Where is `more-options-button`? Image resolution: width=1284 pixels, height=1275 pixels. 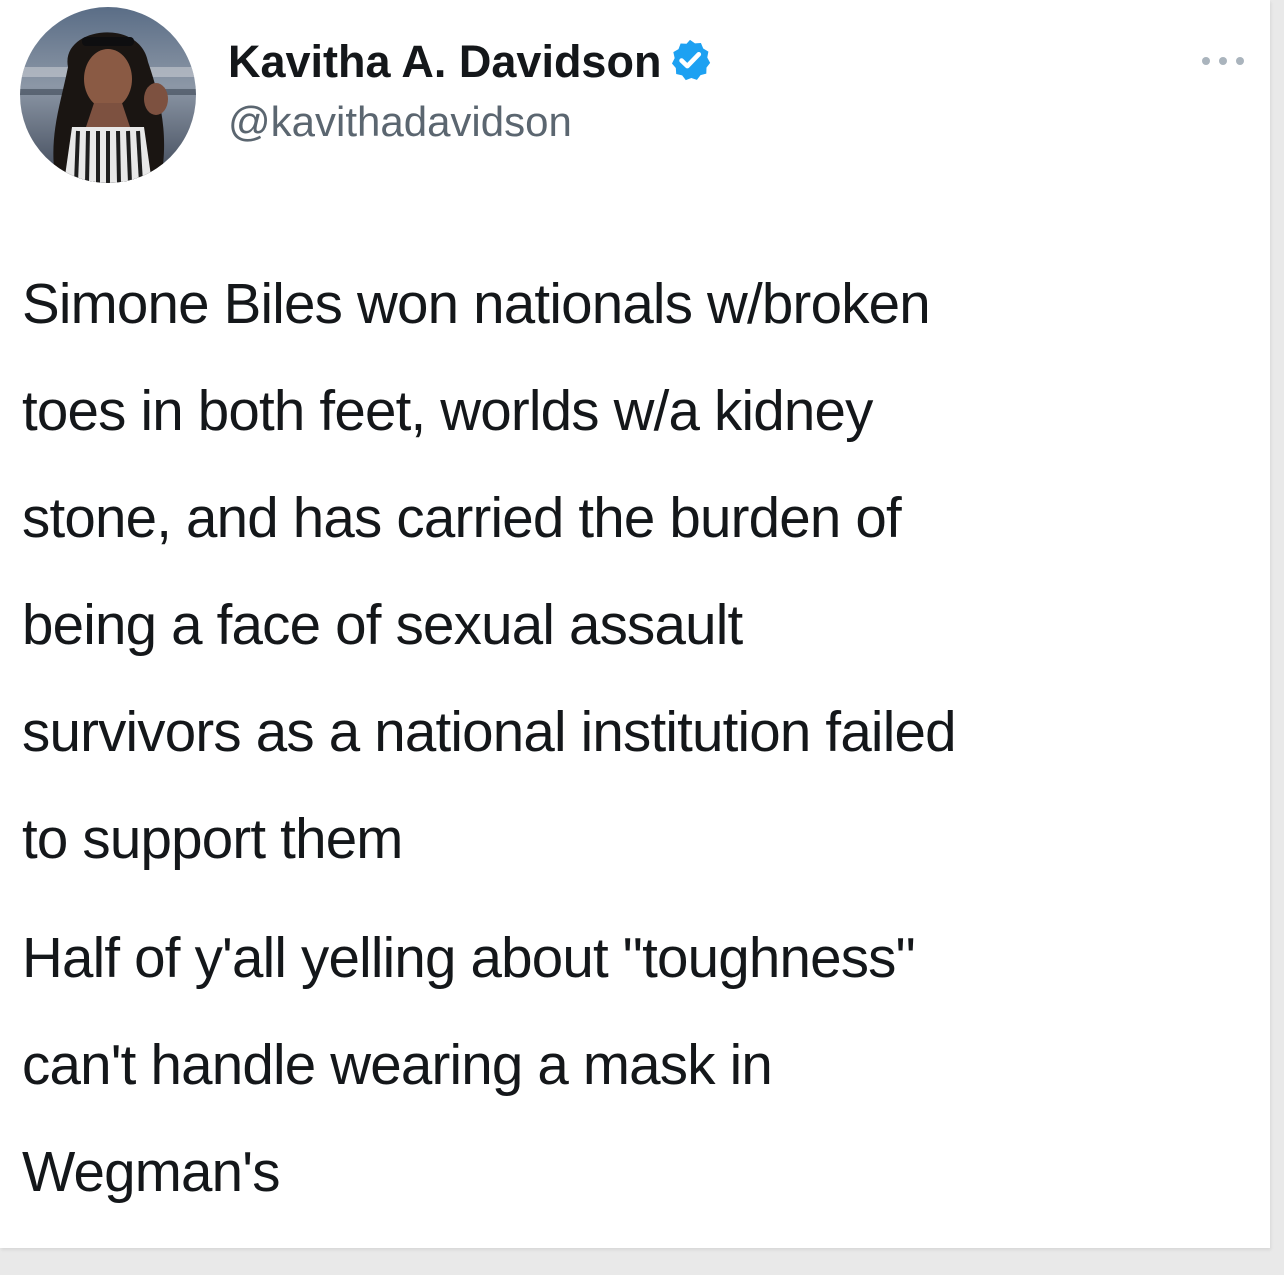 more-options-button is located at coordinates (1223, 61).